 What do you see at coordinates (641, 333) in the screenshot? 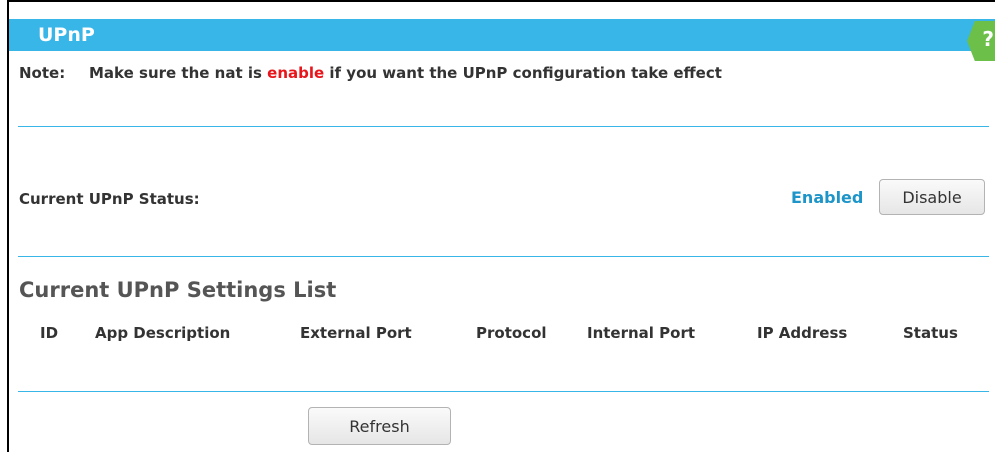
I see `column-header-internal-port: Internal Port` at bounding box center [641, 333].